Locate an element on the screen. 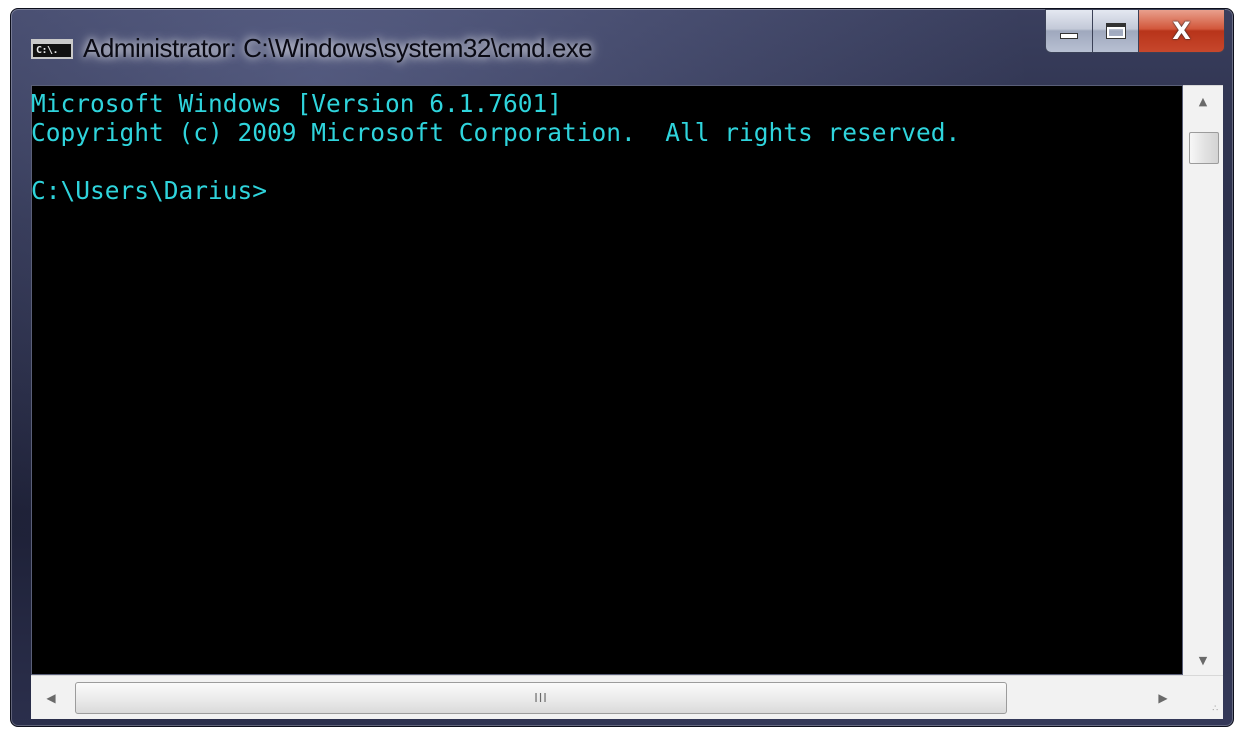  maximize-button is located at coordinates (1116, 31).